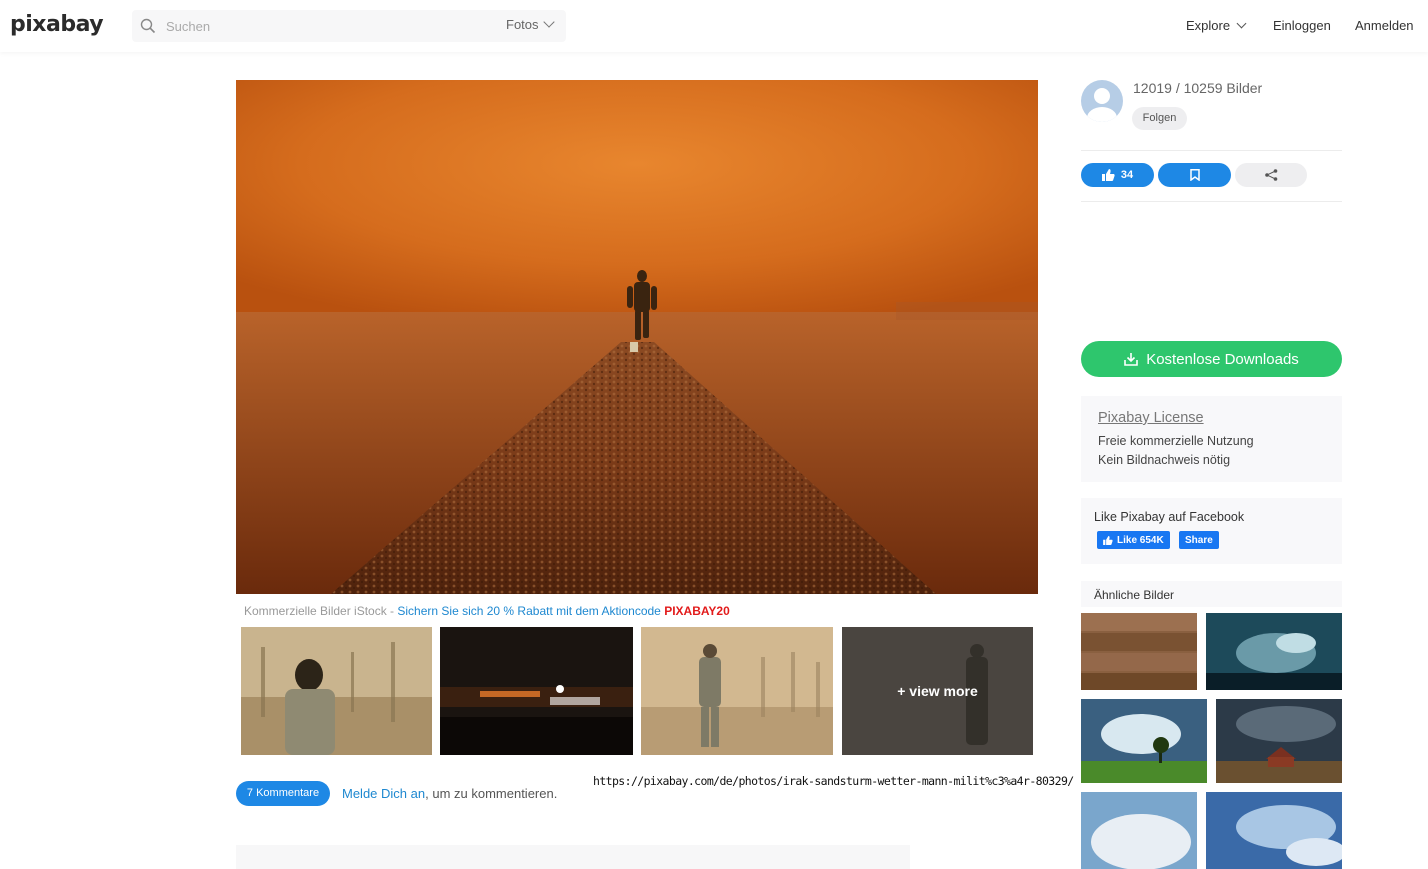  I want to click on pixabay-logo: pixabay, so click(57, 24).